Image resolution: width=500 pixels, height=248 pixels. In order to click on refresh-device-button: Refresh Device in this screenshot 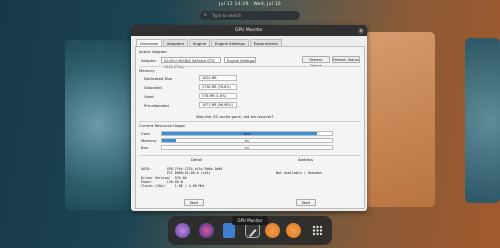, I will do `click(316, 62)`.